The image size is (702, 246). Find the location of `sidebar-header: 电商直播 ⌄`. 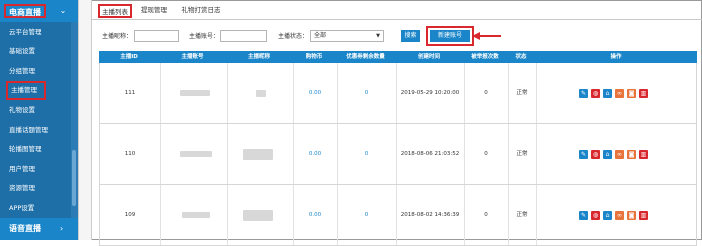

sidebar-header: 电商直播 ⌄ is located at coordinates (39, 11).